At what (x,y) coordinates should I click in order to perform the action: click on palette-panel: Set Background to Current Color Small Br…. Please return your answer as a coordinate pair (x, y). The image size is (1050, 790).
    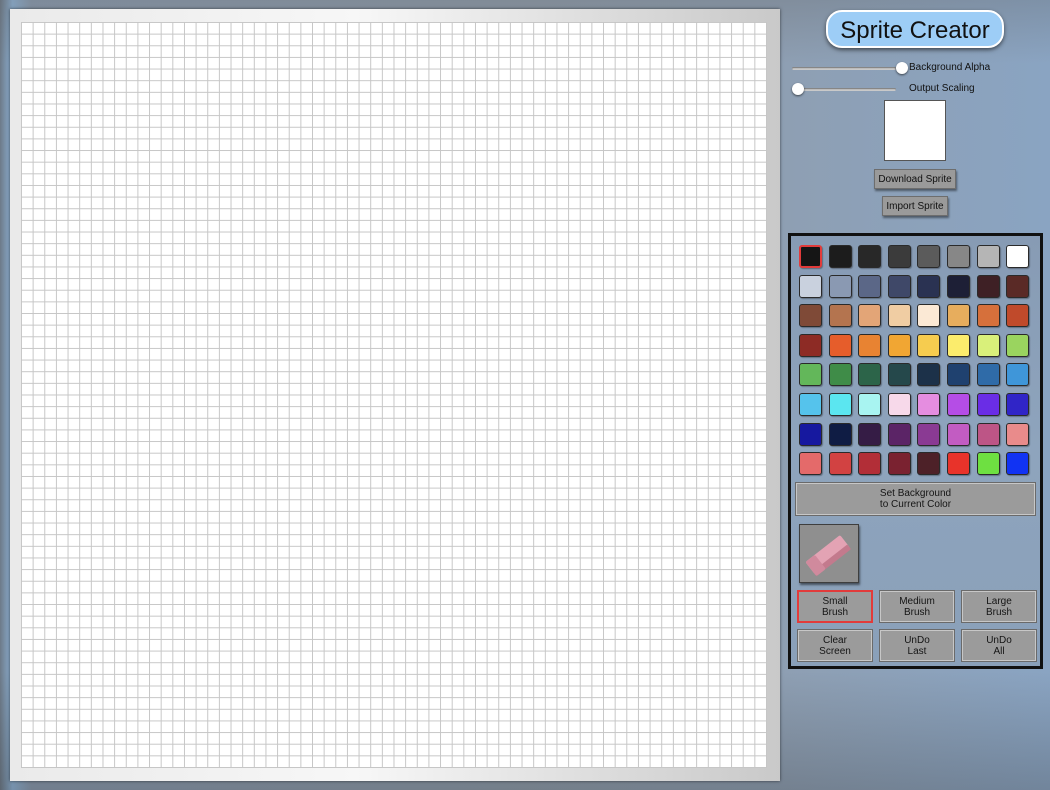
    Looking at the image, I should click on (915, 451).